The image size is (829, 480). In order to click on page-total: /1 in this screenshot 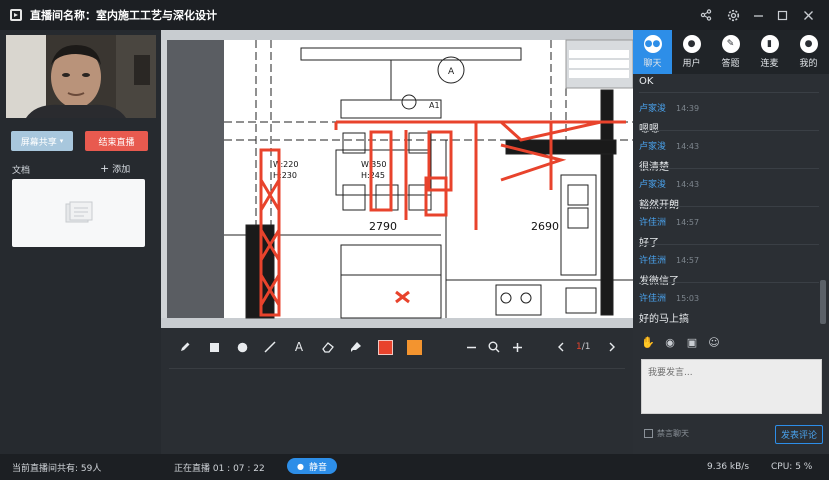, I will do `click(586, 347)`.